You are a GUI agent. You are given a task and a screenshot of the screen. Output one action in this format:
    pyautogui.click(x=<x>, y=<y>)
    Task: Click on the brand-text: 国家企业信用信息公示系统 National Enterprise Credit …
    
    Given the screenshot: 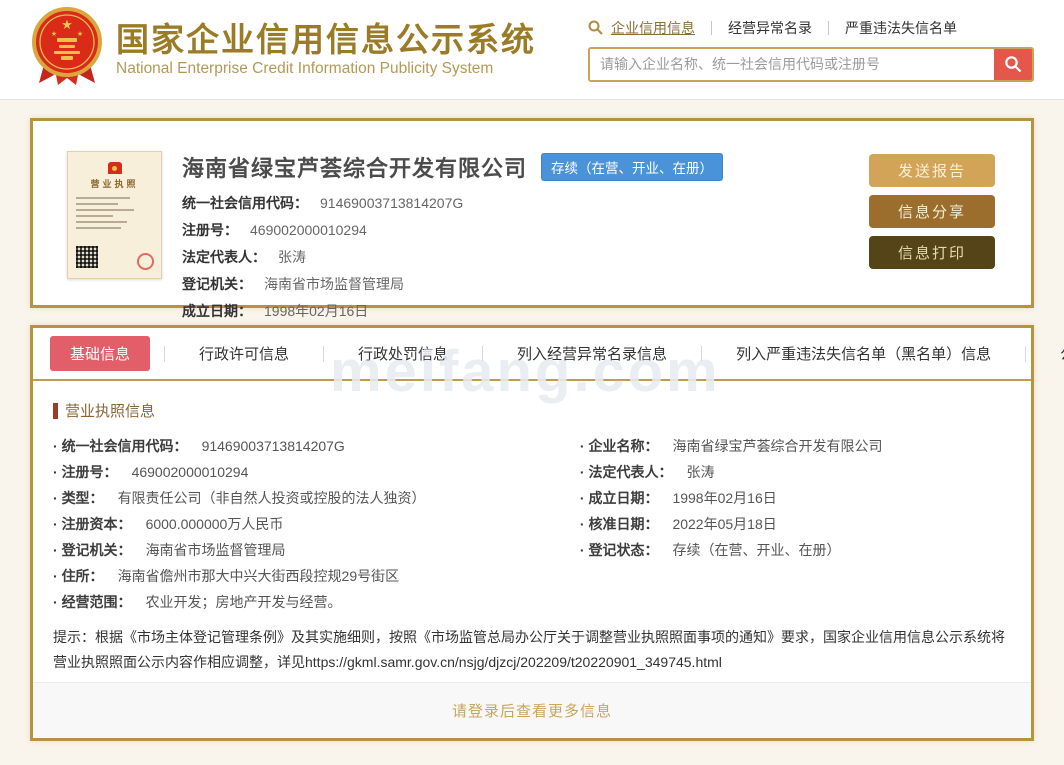 What is the action you would take?
    pyautogui.click(x=326, y=50)
    